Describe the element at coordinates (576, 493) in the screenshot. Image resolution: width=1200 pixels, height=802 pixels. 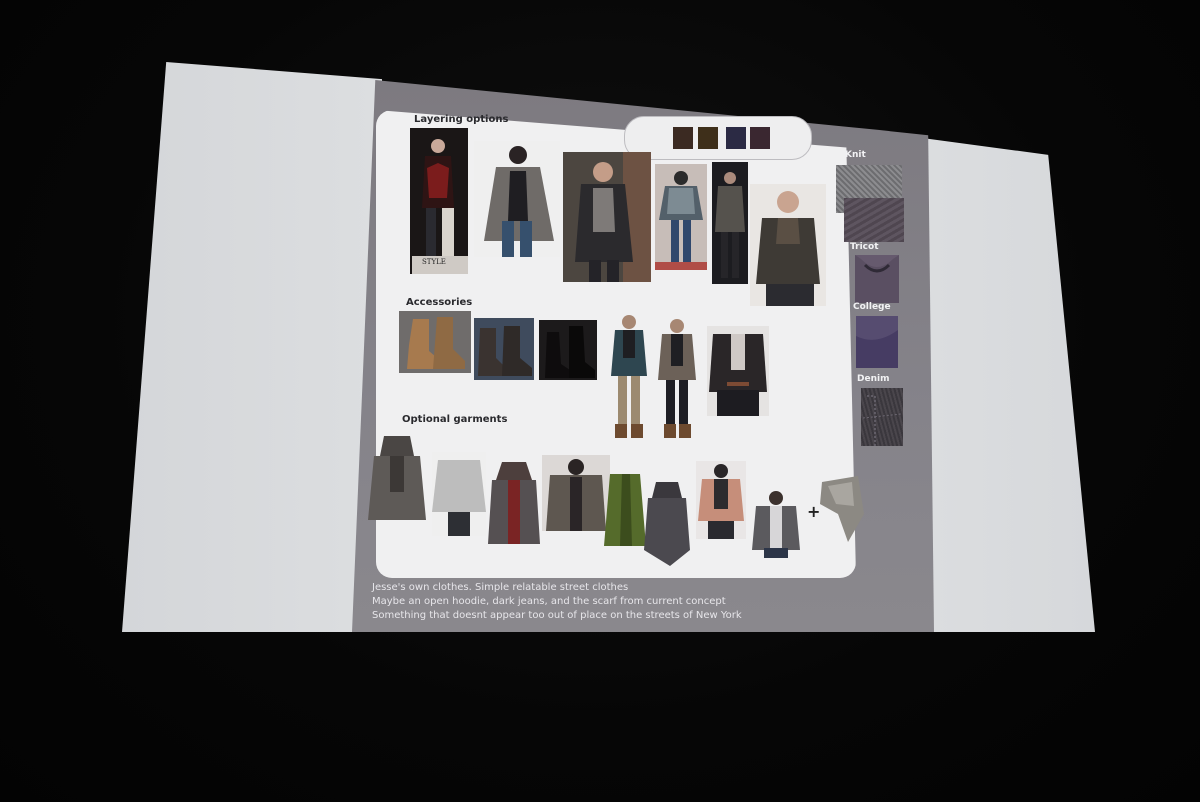
I see `garment-parka-photo` at that location.